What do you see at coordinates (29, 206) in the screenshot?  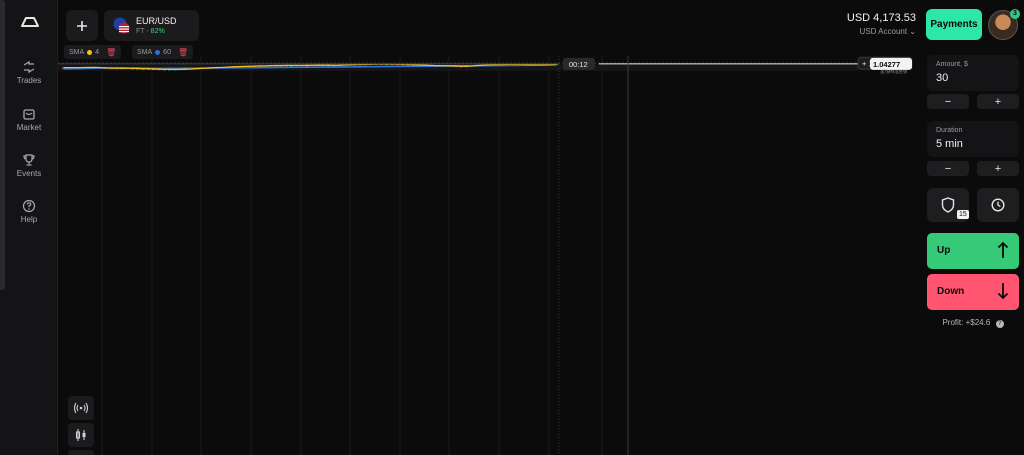 I see `help-icon` at bounding box center [29, 206].